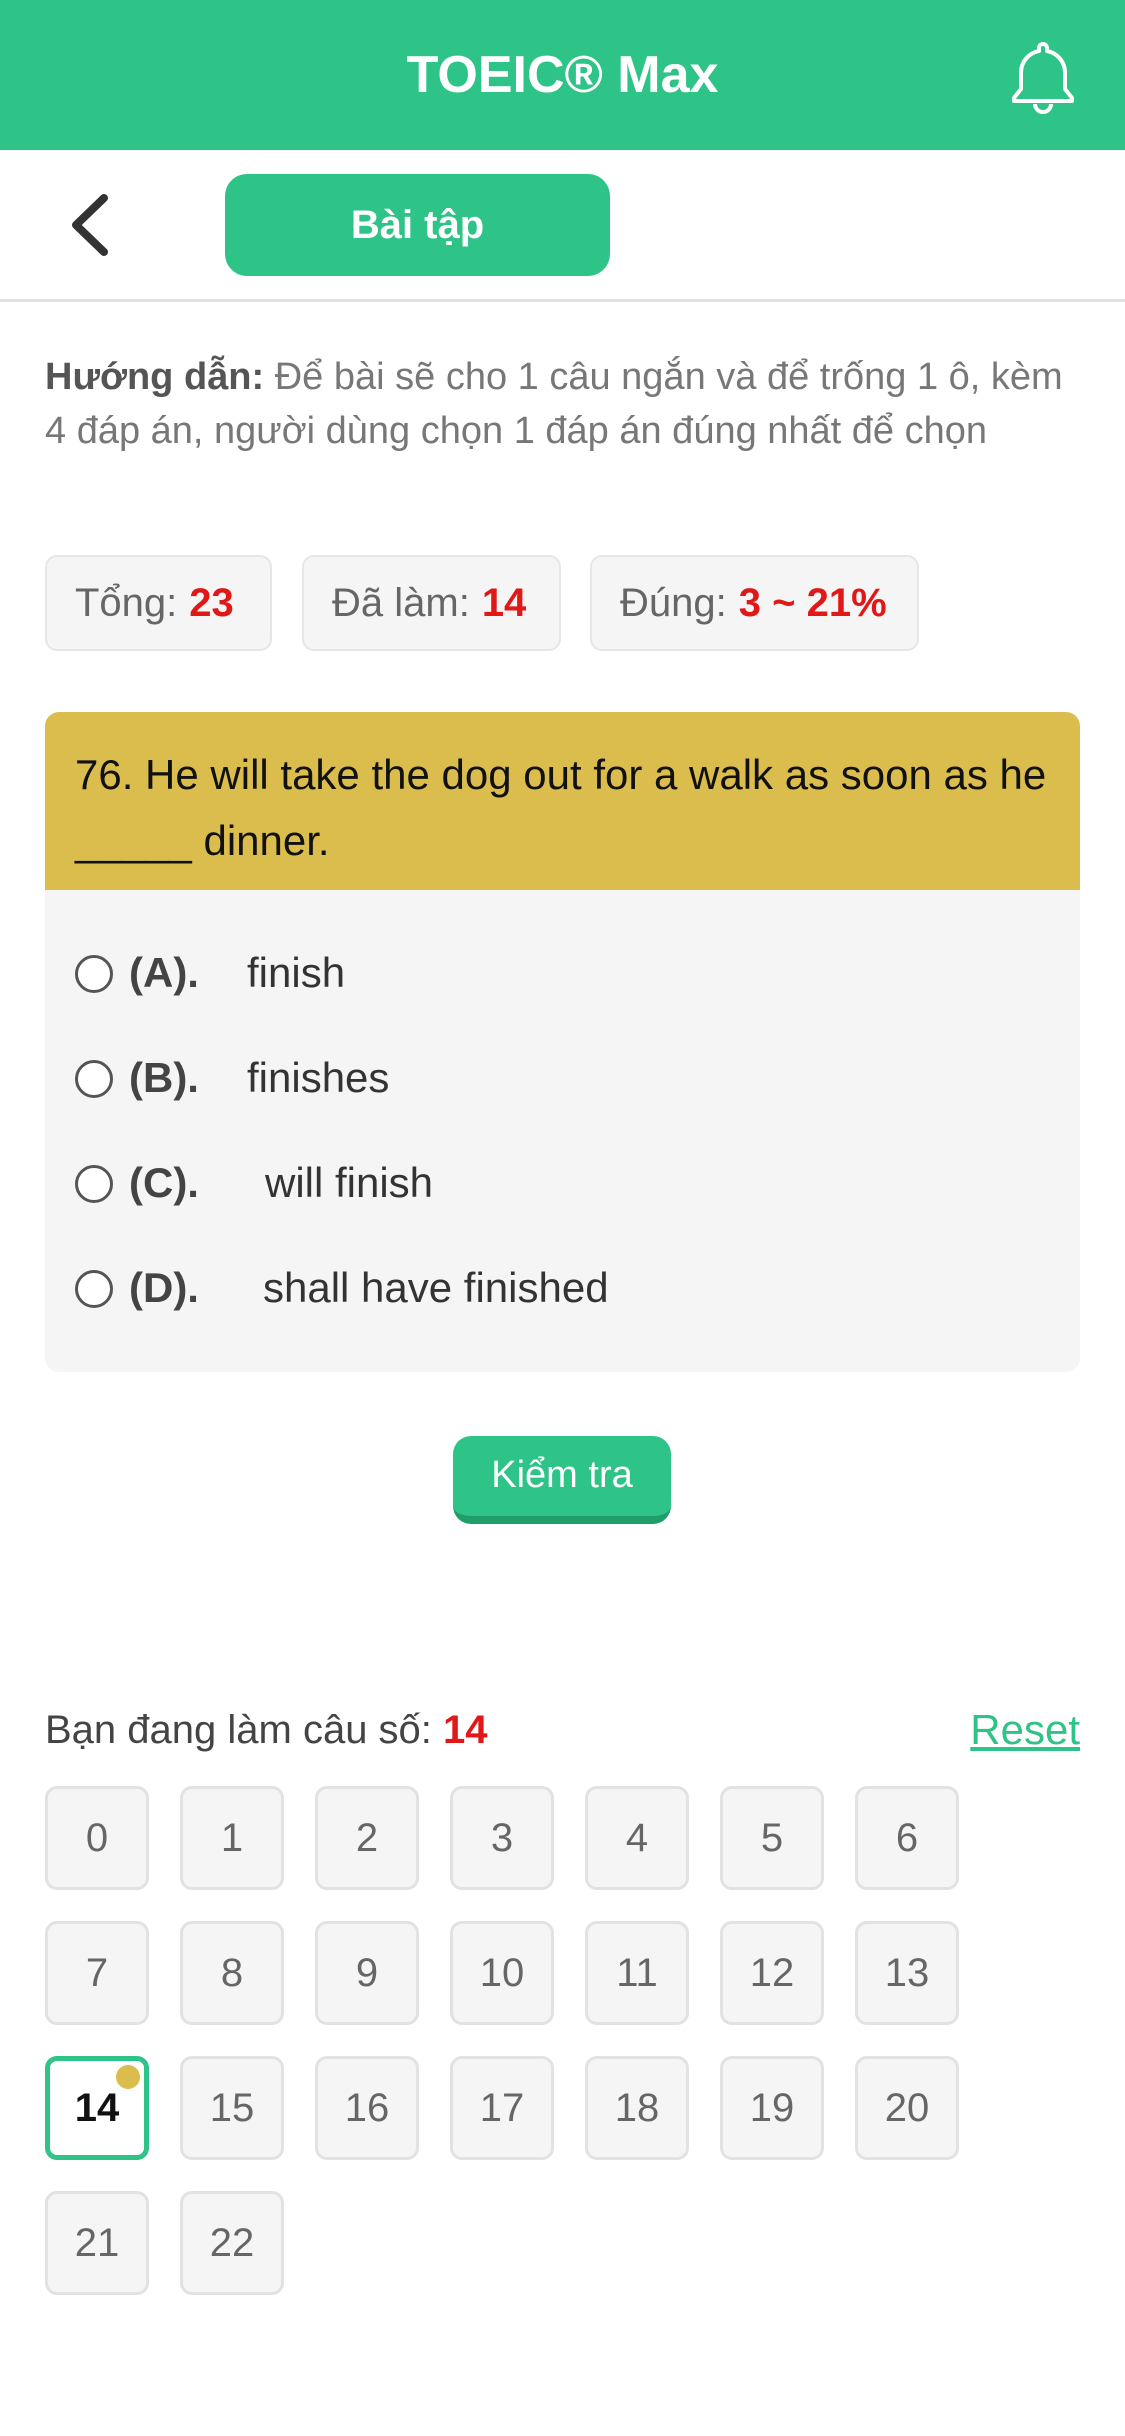 This screenshot has width=1125, height=2436. What do you see at coordinates (812, 603) in the screenshot?
I see `stat-correct-value: 3 ~ 21%` at bounding box center [812, 603].